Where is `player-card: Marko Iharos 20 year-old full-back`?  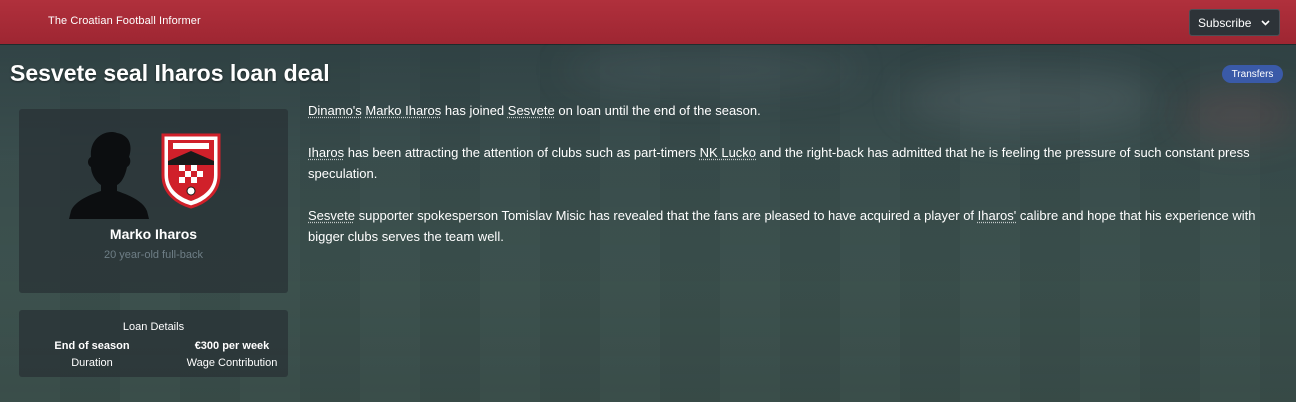 player-card: Marko Iharos 20 year-old full-back is located at coordinates (153, 201).